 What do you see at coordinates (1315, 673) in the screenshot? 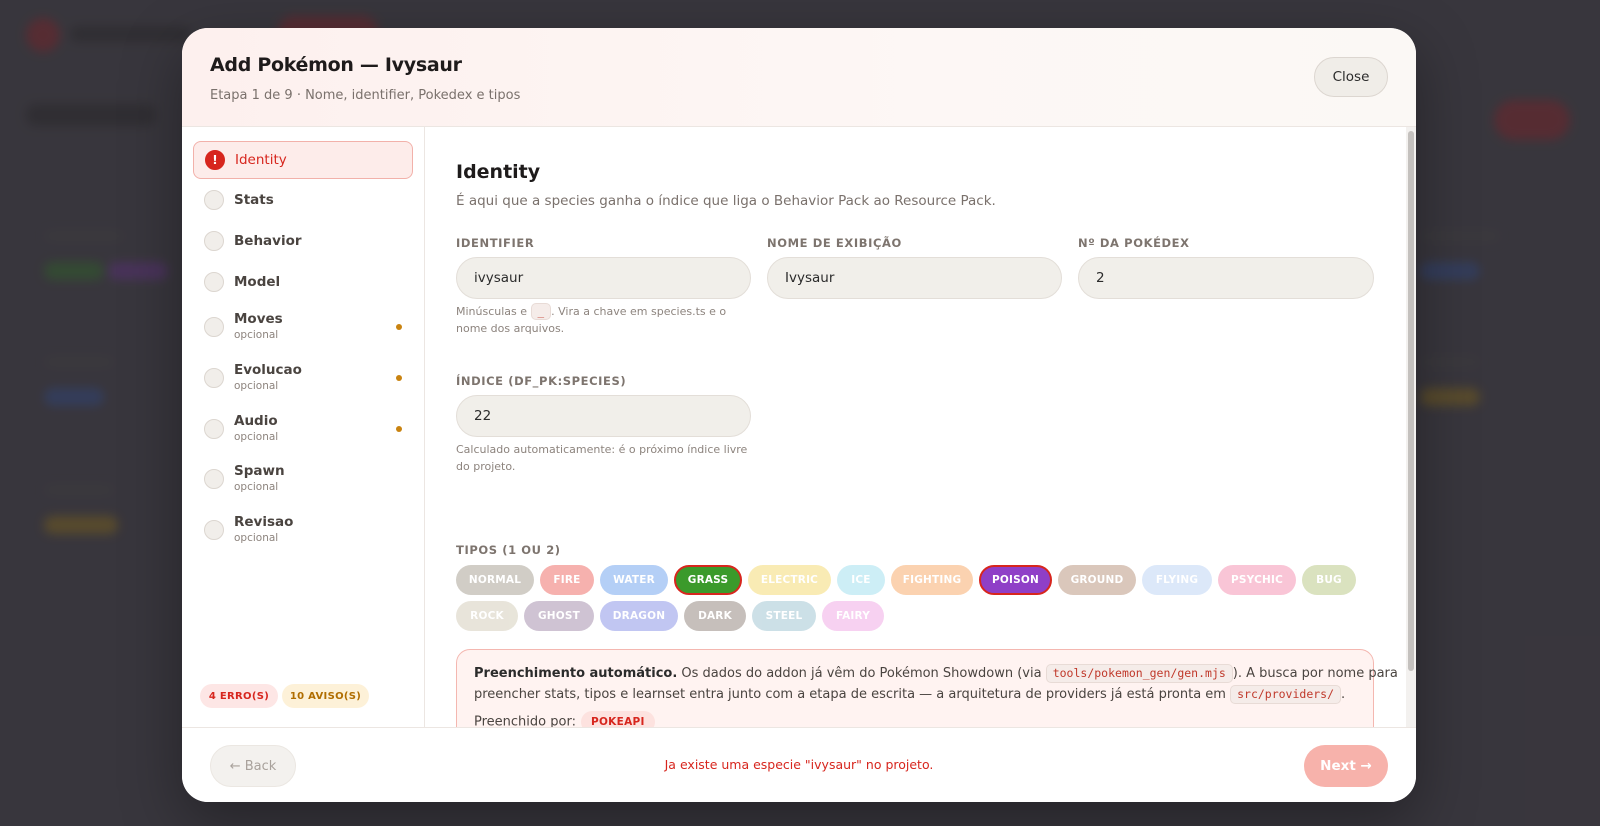
I see `autofill-text: ). A busca por nome para` at bounding box center [1315, 673].